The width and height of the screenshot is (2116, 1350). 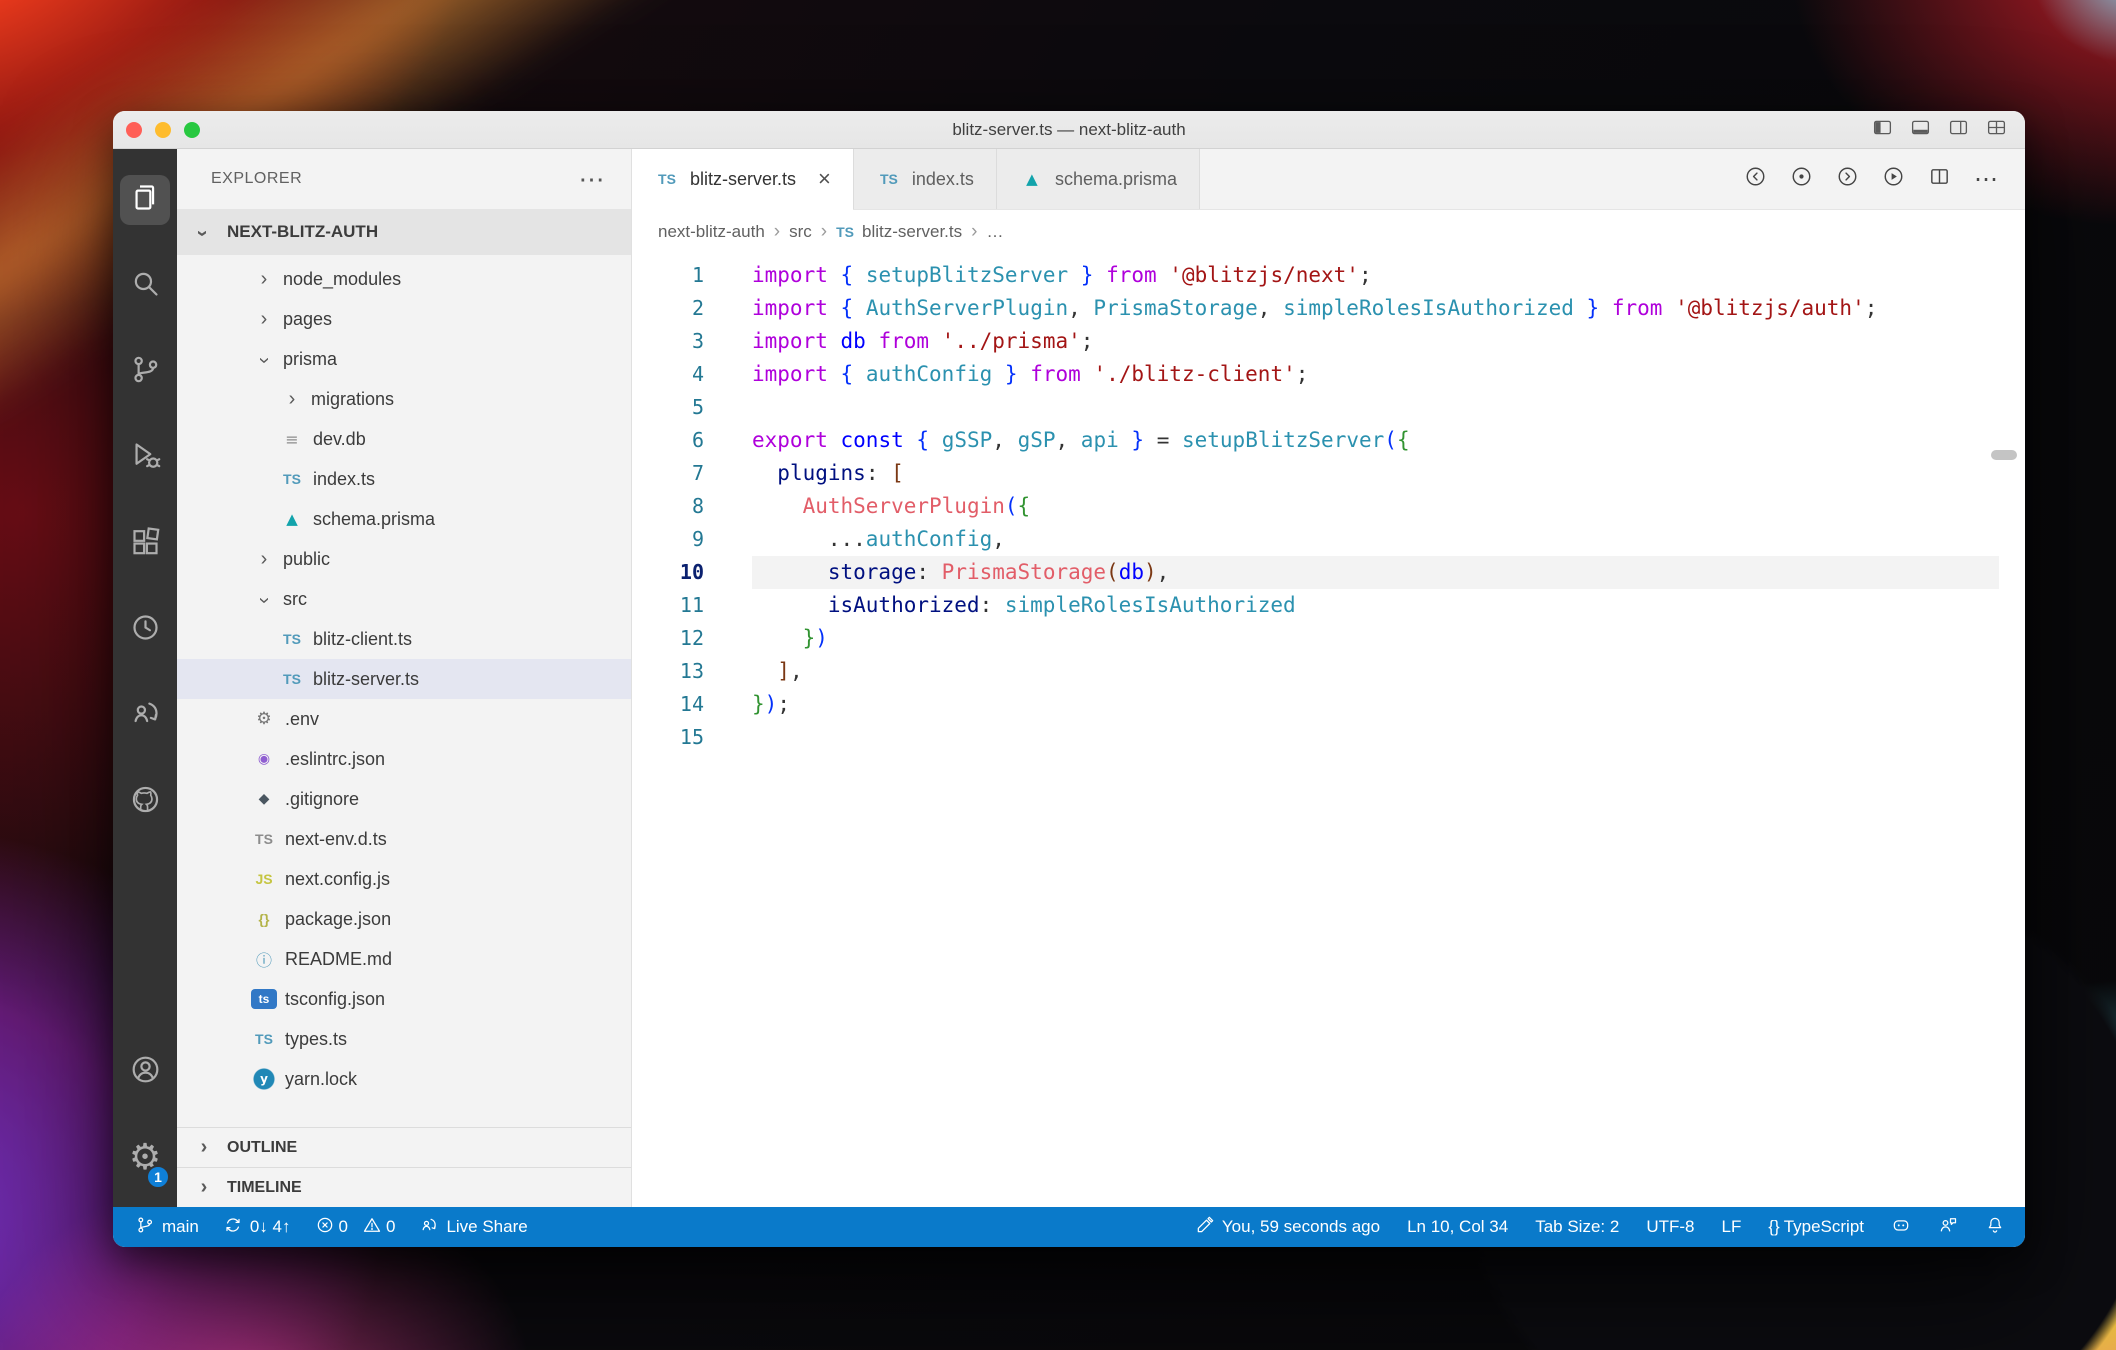 What do you see at coordinates (404, 639) in the screenshot?
I see `file-item: TS blitz-client.ts` at bounding box center [404, 639].